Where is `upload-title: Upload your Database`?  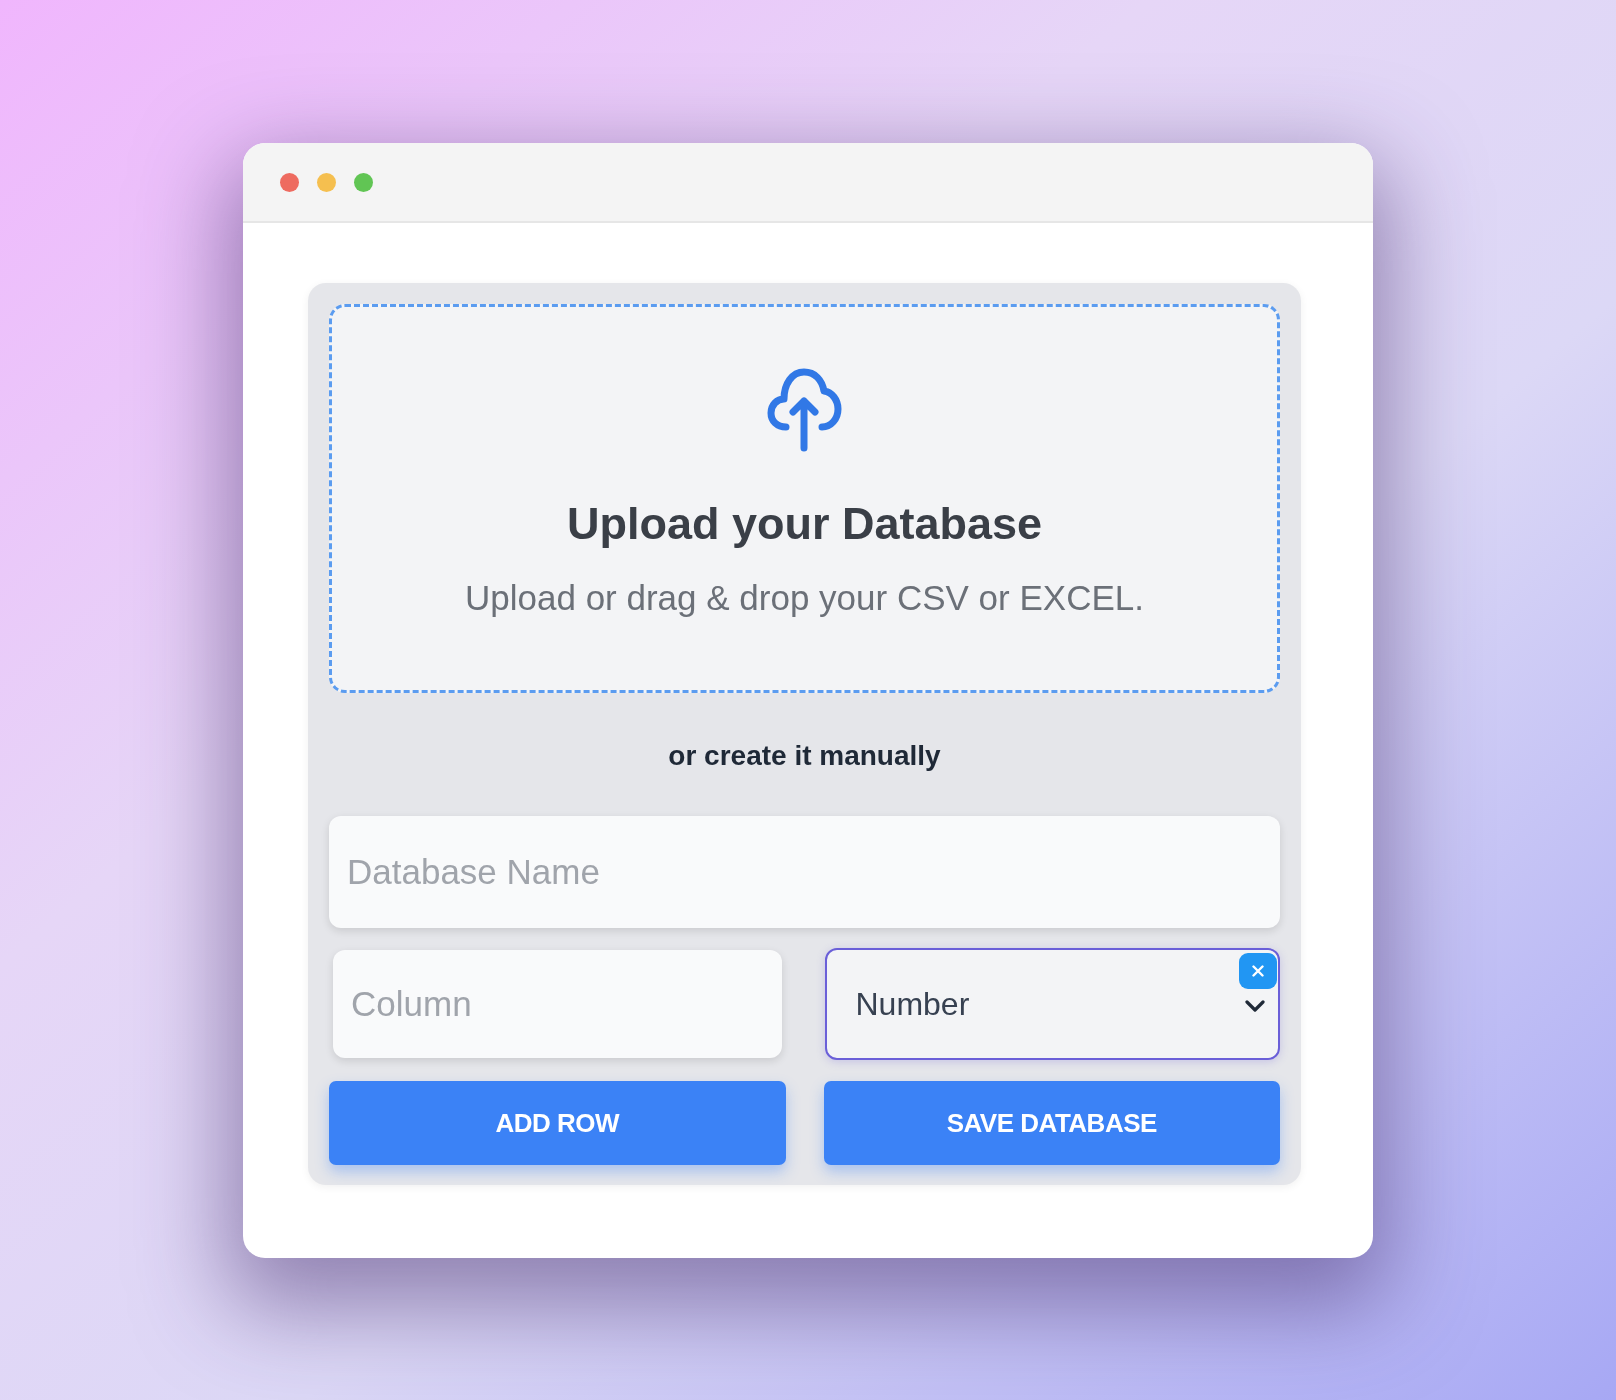
upload-title: Upload your Database is located at coordinates (804, 524).